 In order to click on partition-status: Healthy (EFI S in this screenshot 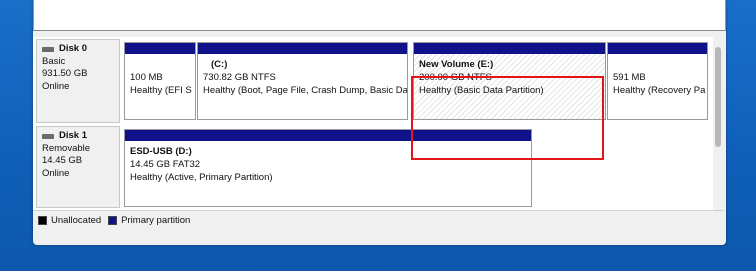, I will do `click(161, 90)`.